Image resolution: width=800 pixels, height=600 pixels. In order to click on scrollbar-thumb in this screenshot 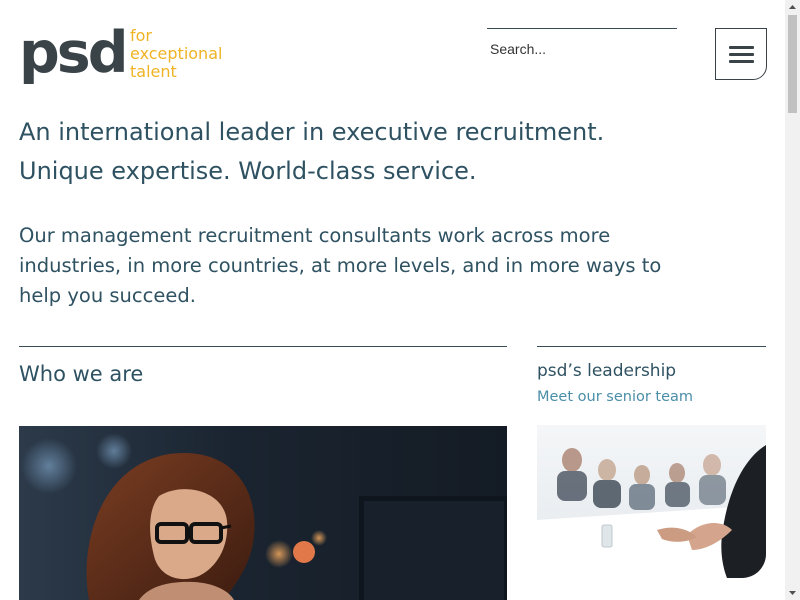, I will do `click(792, 64)`.